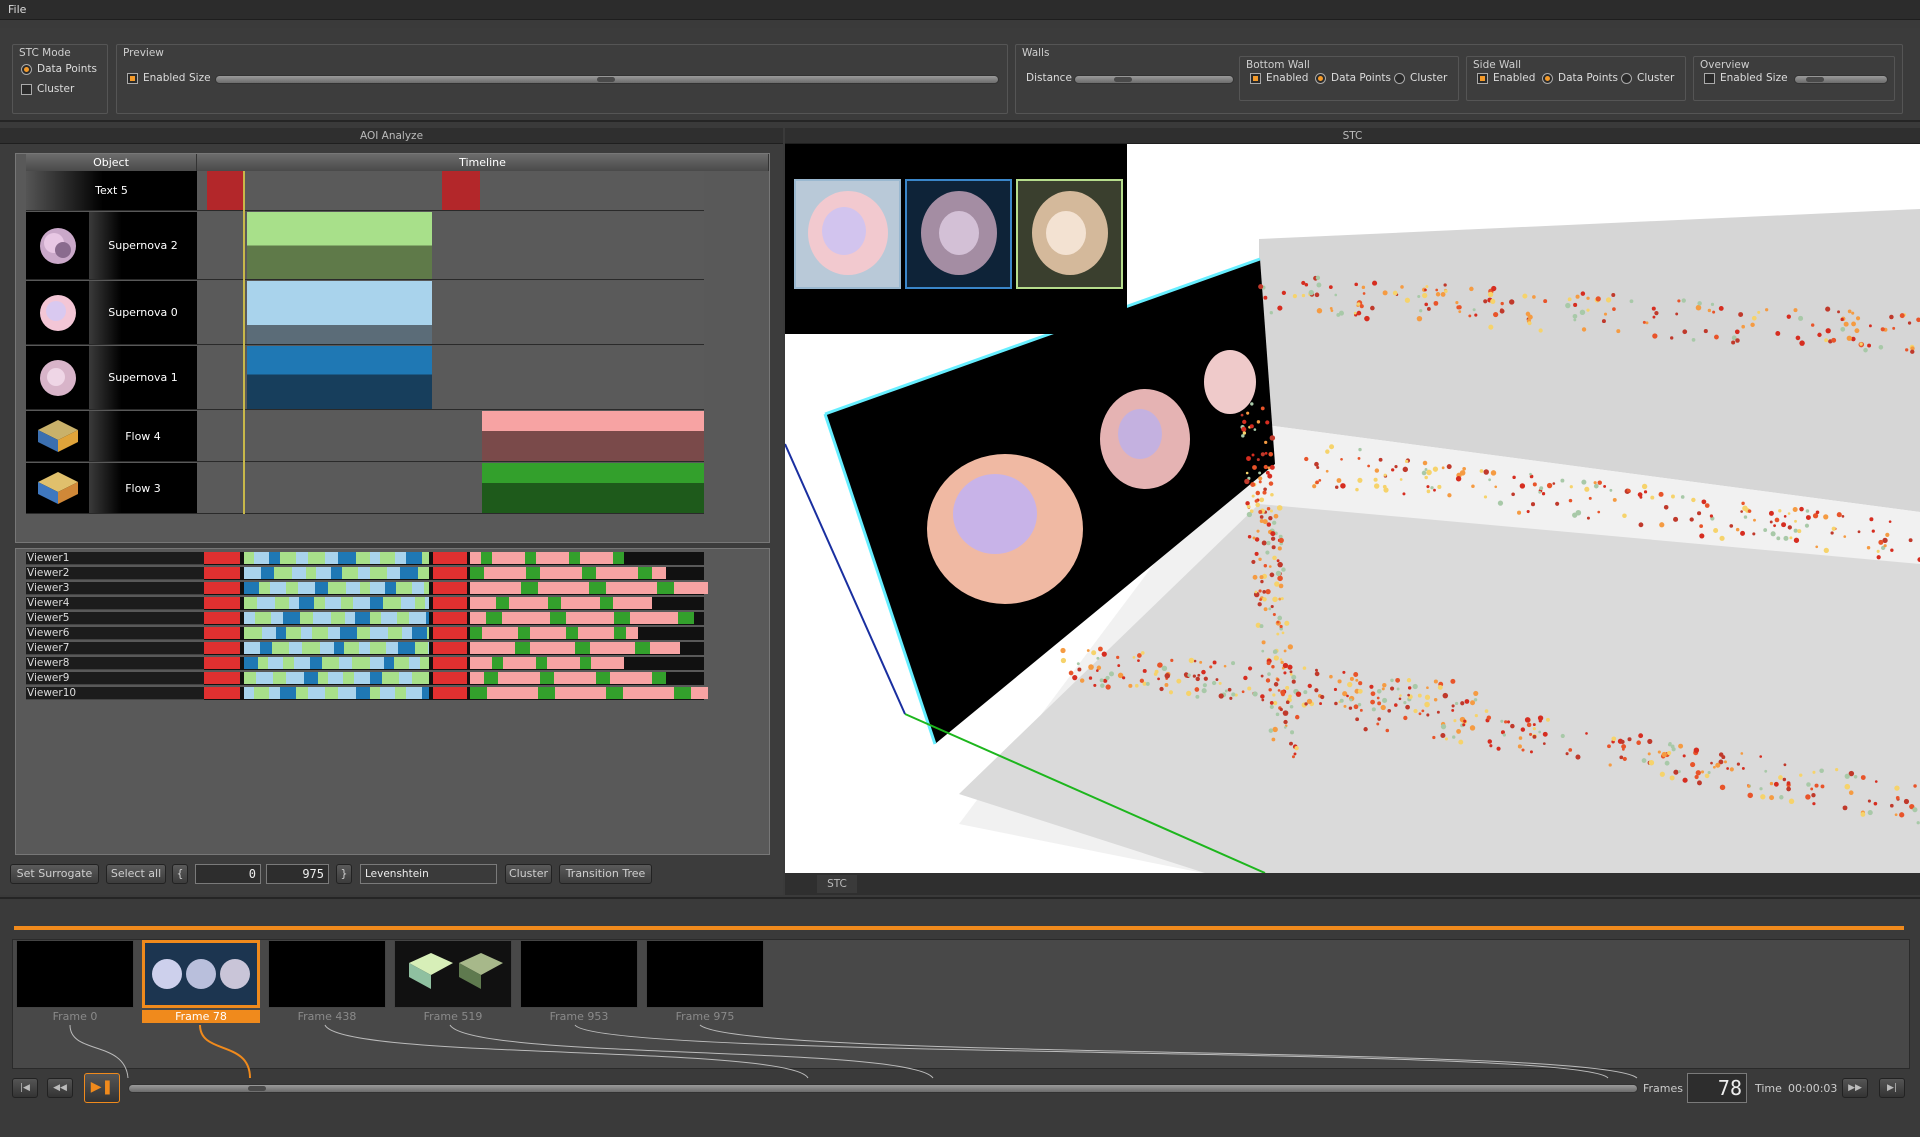  Describe the element at coordinates (115, 573) in the screenshot. I see `viewer-label: Viewer2` at that location.